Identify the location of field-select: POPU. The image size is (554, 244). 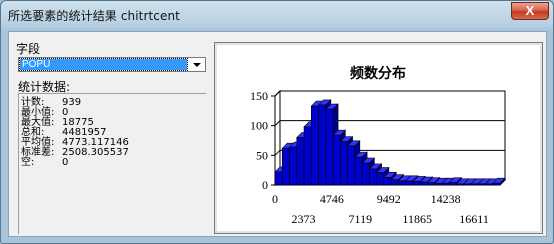
(112, 64).